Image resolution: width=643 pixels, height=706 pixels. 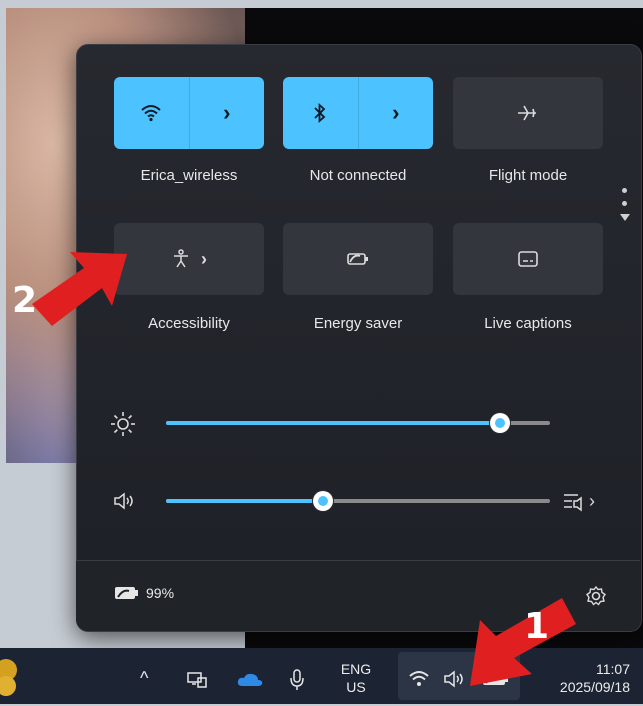 I want to click on settings-gear-icon, so click(x=596, y=596).